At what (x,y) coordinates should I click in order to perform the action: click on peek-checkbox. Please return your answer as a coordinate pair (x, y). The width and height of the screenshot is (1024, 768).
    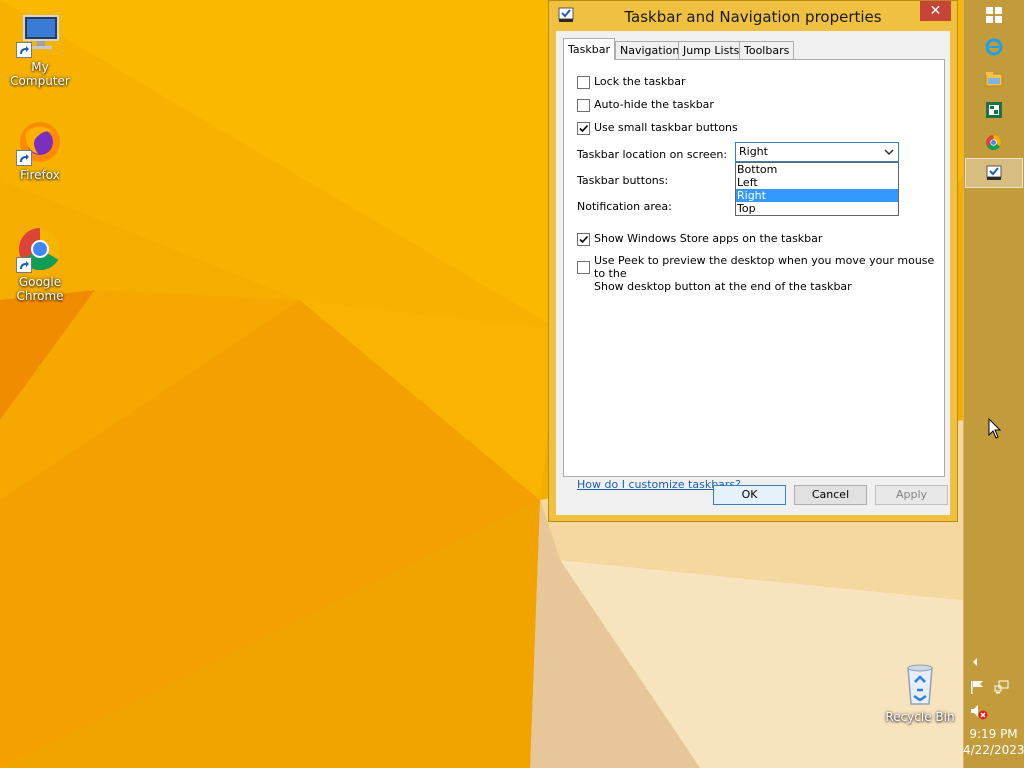
    Looking at the image, I should click on (583, 267).